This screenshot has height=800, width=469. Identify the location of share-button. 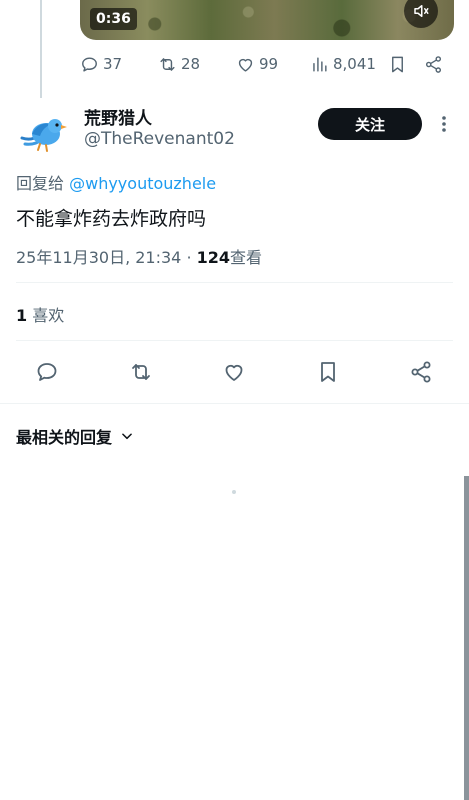
(421, 372).